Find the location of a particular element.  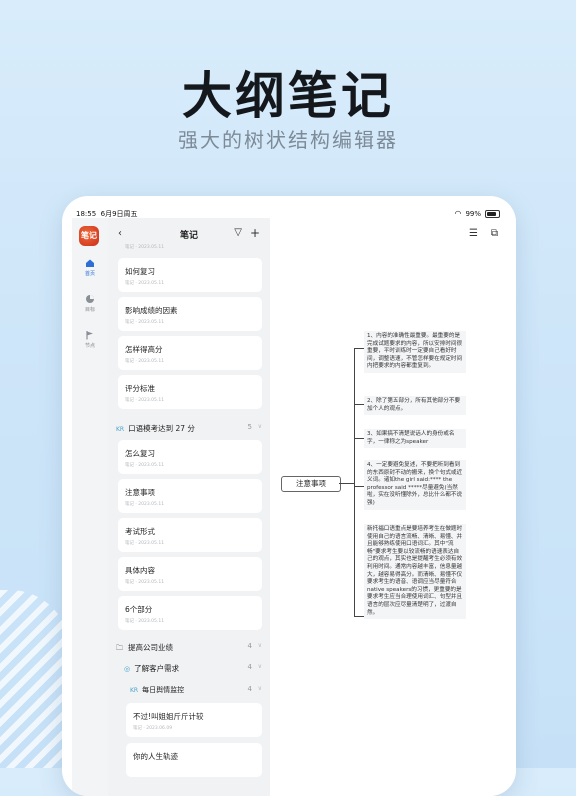

target-icon: ◎ is located at coordinates (127, 669).